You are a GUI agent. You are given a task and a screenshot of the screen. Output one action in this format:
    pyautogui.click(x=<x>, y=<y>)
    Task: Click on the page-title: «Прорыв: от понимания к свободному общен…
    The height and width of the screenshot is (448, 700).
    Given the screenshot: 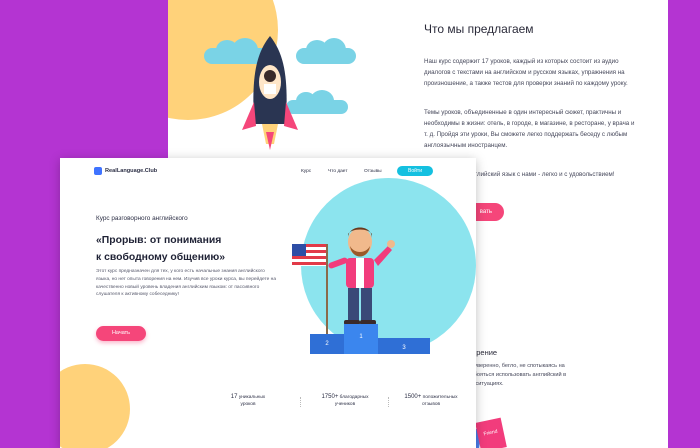 What is the action you would take?
    pyautogui.click(x=160, y=249)
    